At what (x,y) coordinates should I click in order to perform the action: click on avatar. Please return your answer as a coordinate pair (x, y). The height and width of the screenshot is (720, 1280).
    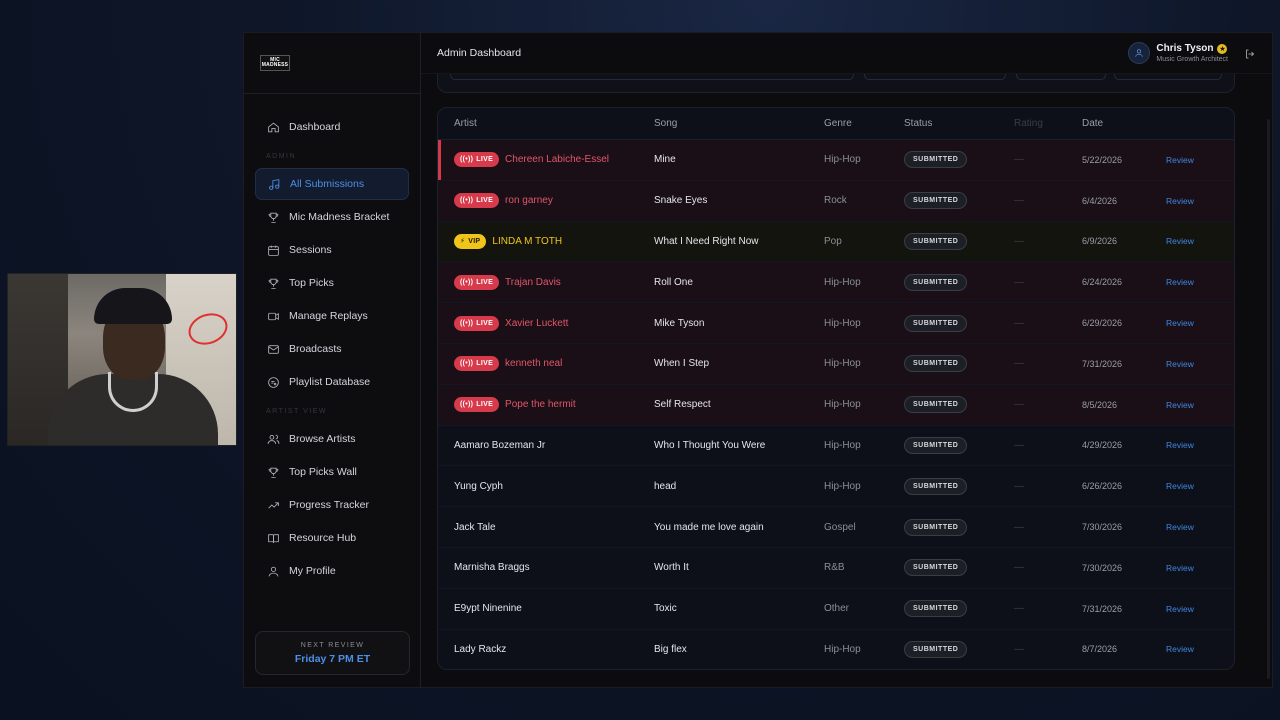
    Looking at the image, I should click on (1139, 53).